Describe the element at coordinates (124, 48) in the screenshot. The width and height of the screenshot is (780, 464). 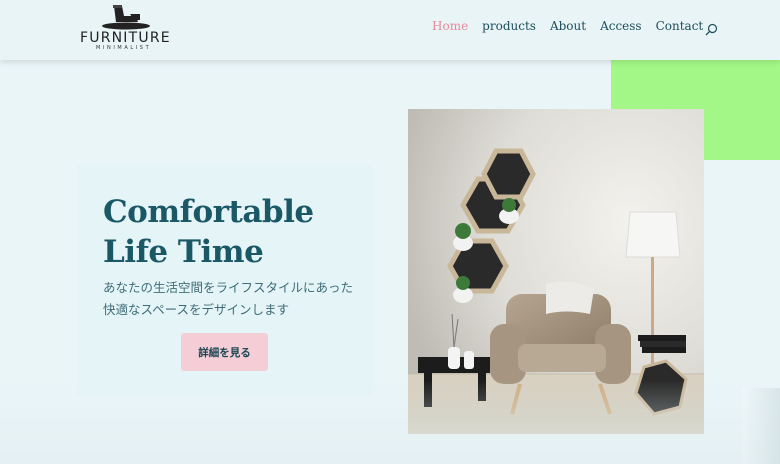
I see `brand-tagline: MINIMALIST` at that location.